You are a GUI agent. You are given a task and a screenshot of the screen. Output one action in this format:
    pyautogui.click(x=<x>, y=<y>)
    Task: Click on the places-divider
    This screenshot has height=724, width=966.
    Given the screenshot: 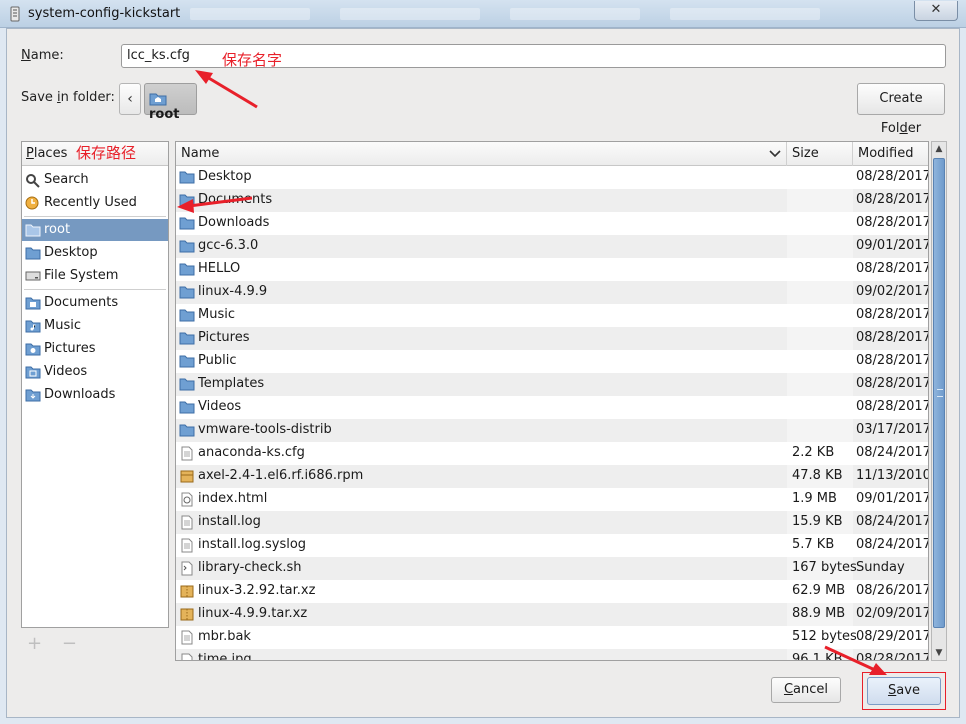 What is the action you would take?
    pyautogui.click(x=95, y=289)
    